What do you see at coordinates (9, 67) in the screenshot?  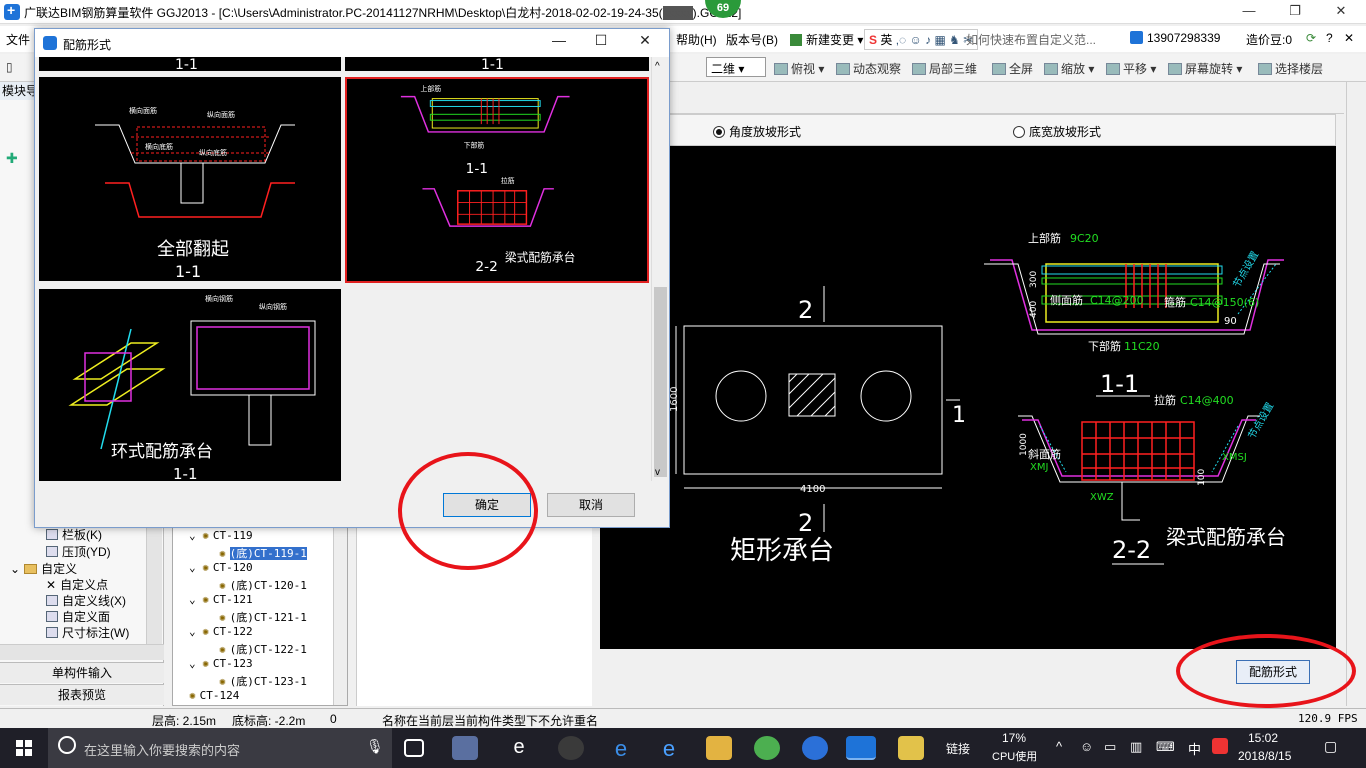 I see `new-doc-icon: ▯` at bounding box center [9, 67].